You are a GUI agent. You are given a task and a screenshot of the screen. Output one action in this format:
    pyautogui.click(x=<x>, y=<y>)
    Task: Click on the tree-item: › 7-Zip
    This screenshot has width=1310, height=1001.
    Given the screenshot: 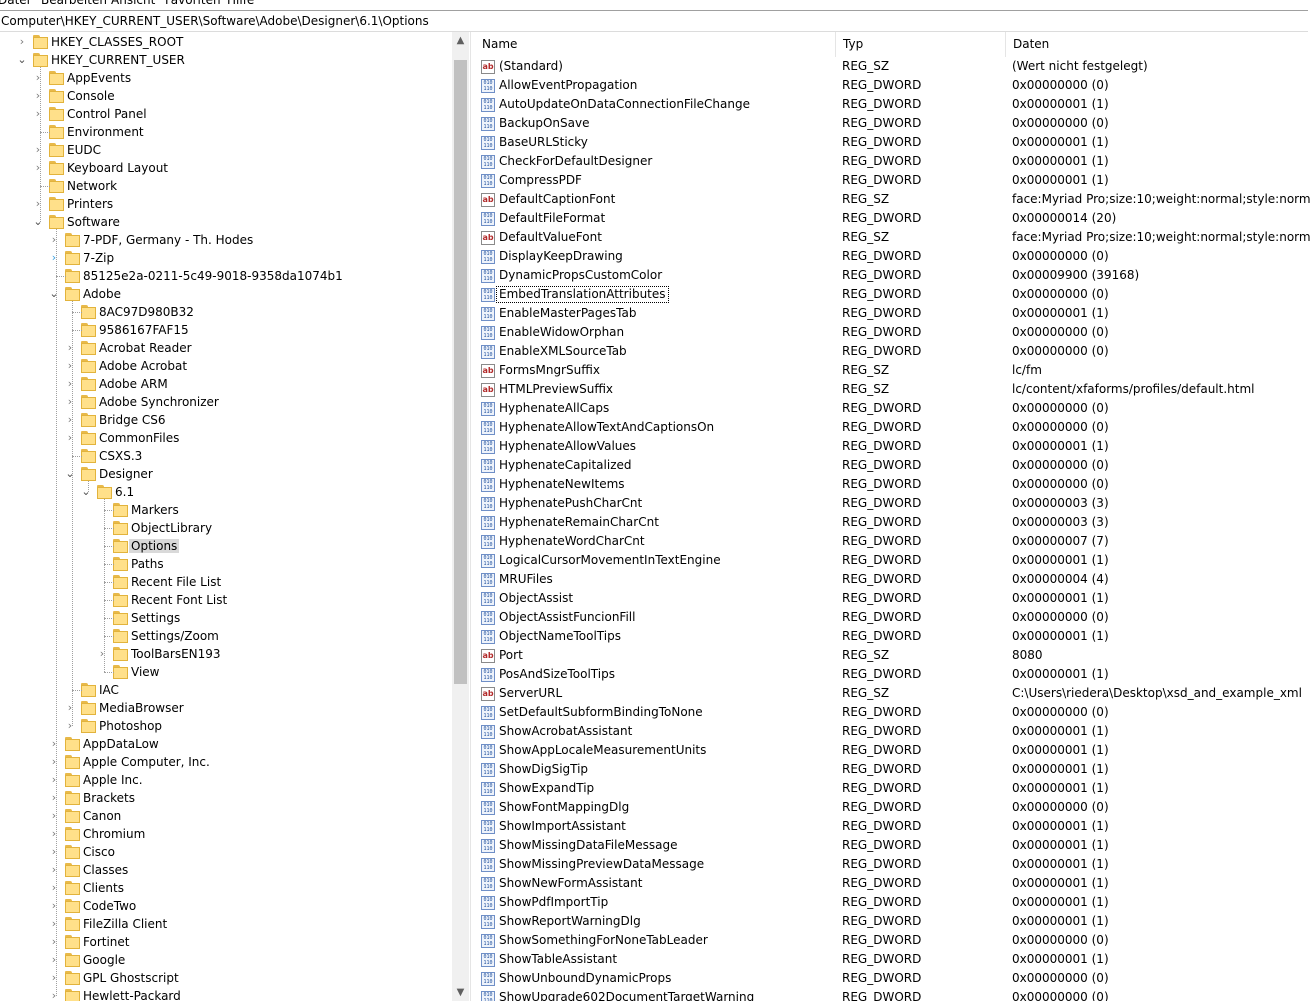 What is the action you would take?
    pyautogui.click(x=225, y=258)
    